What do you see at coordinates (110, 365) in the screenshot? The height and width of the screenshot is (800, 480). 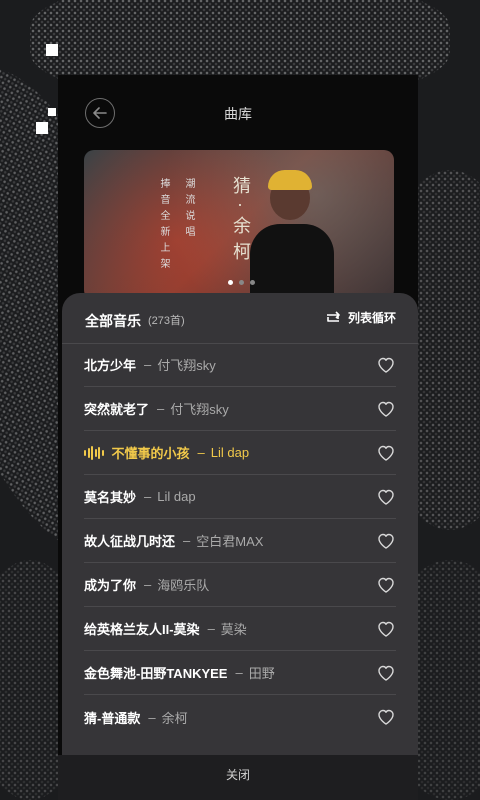 I see `song-title: 北方少年` at bounding box center [110, 365].